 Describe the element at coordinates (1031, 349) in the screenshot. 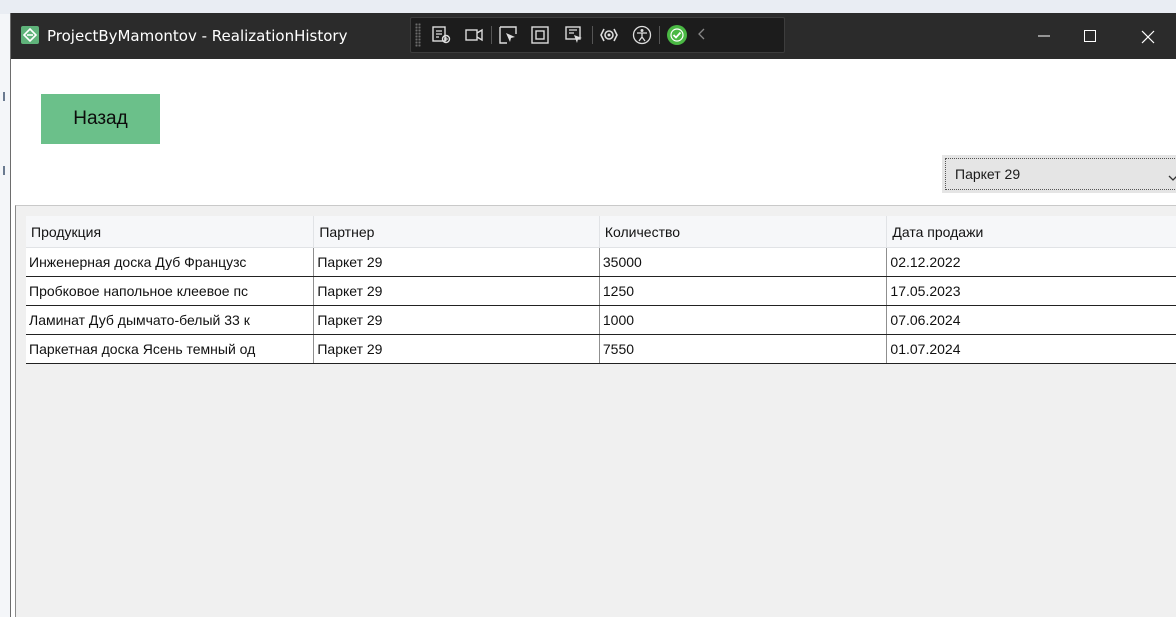

I see `cell-date: 01.07.2024` at that location.